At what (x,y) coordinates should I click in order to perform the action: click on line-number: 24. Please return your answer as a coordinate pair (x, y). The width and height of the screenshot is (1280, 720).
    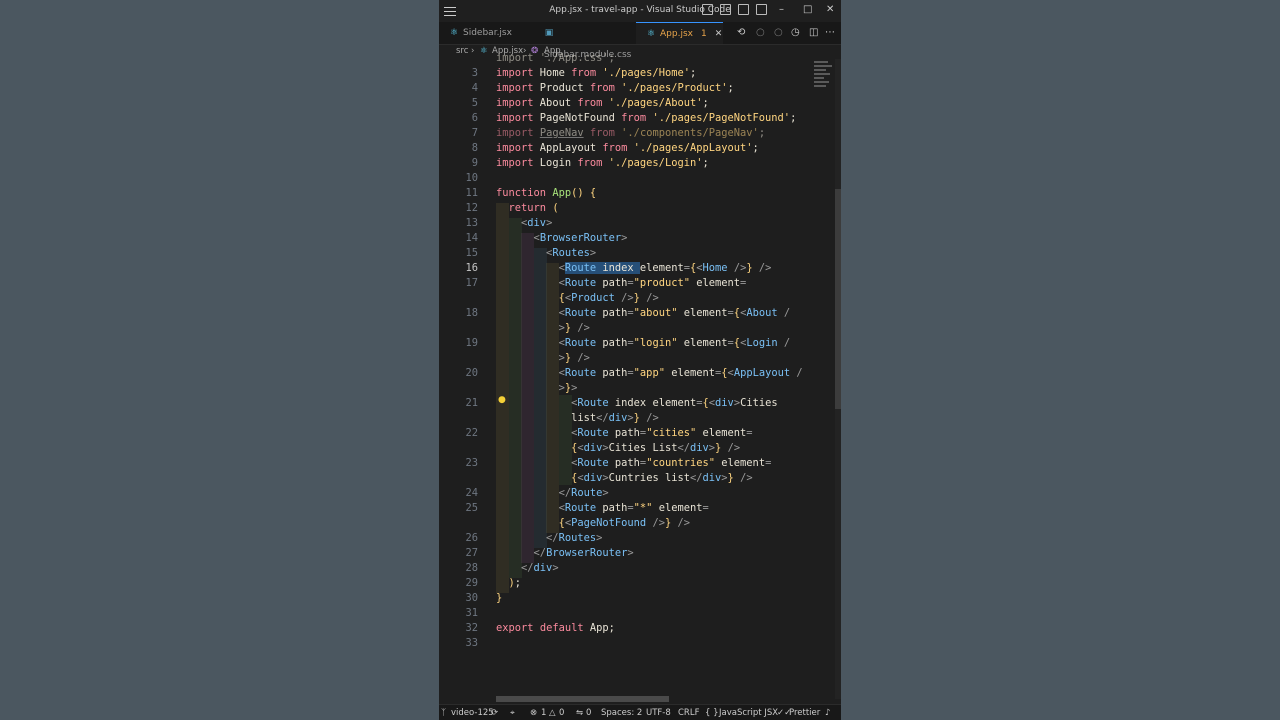
    Looking at the image, I should click on (471, 493).